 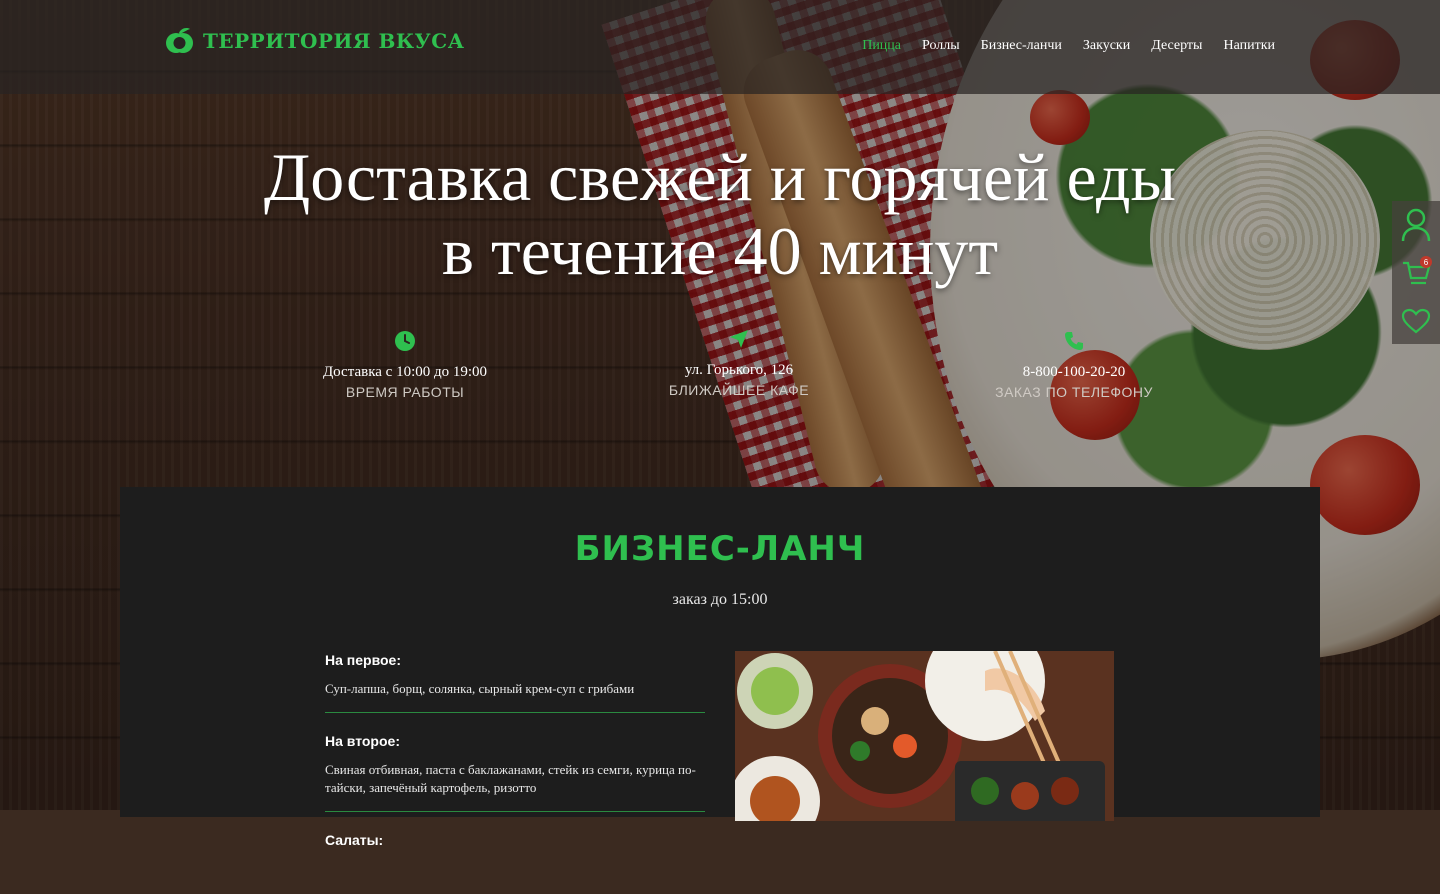 What do you see at coordinates (1074, 392) in the screenshot?
I see `phone-label: ЗАКАЗ ПО ТЕЛЕФОНУ` at bounding box center [1074, 392].